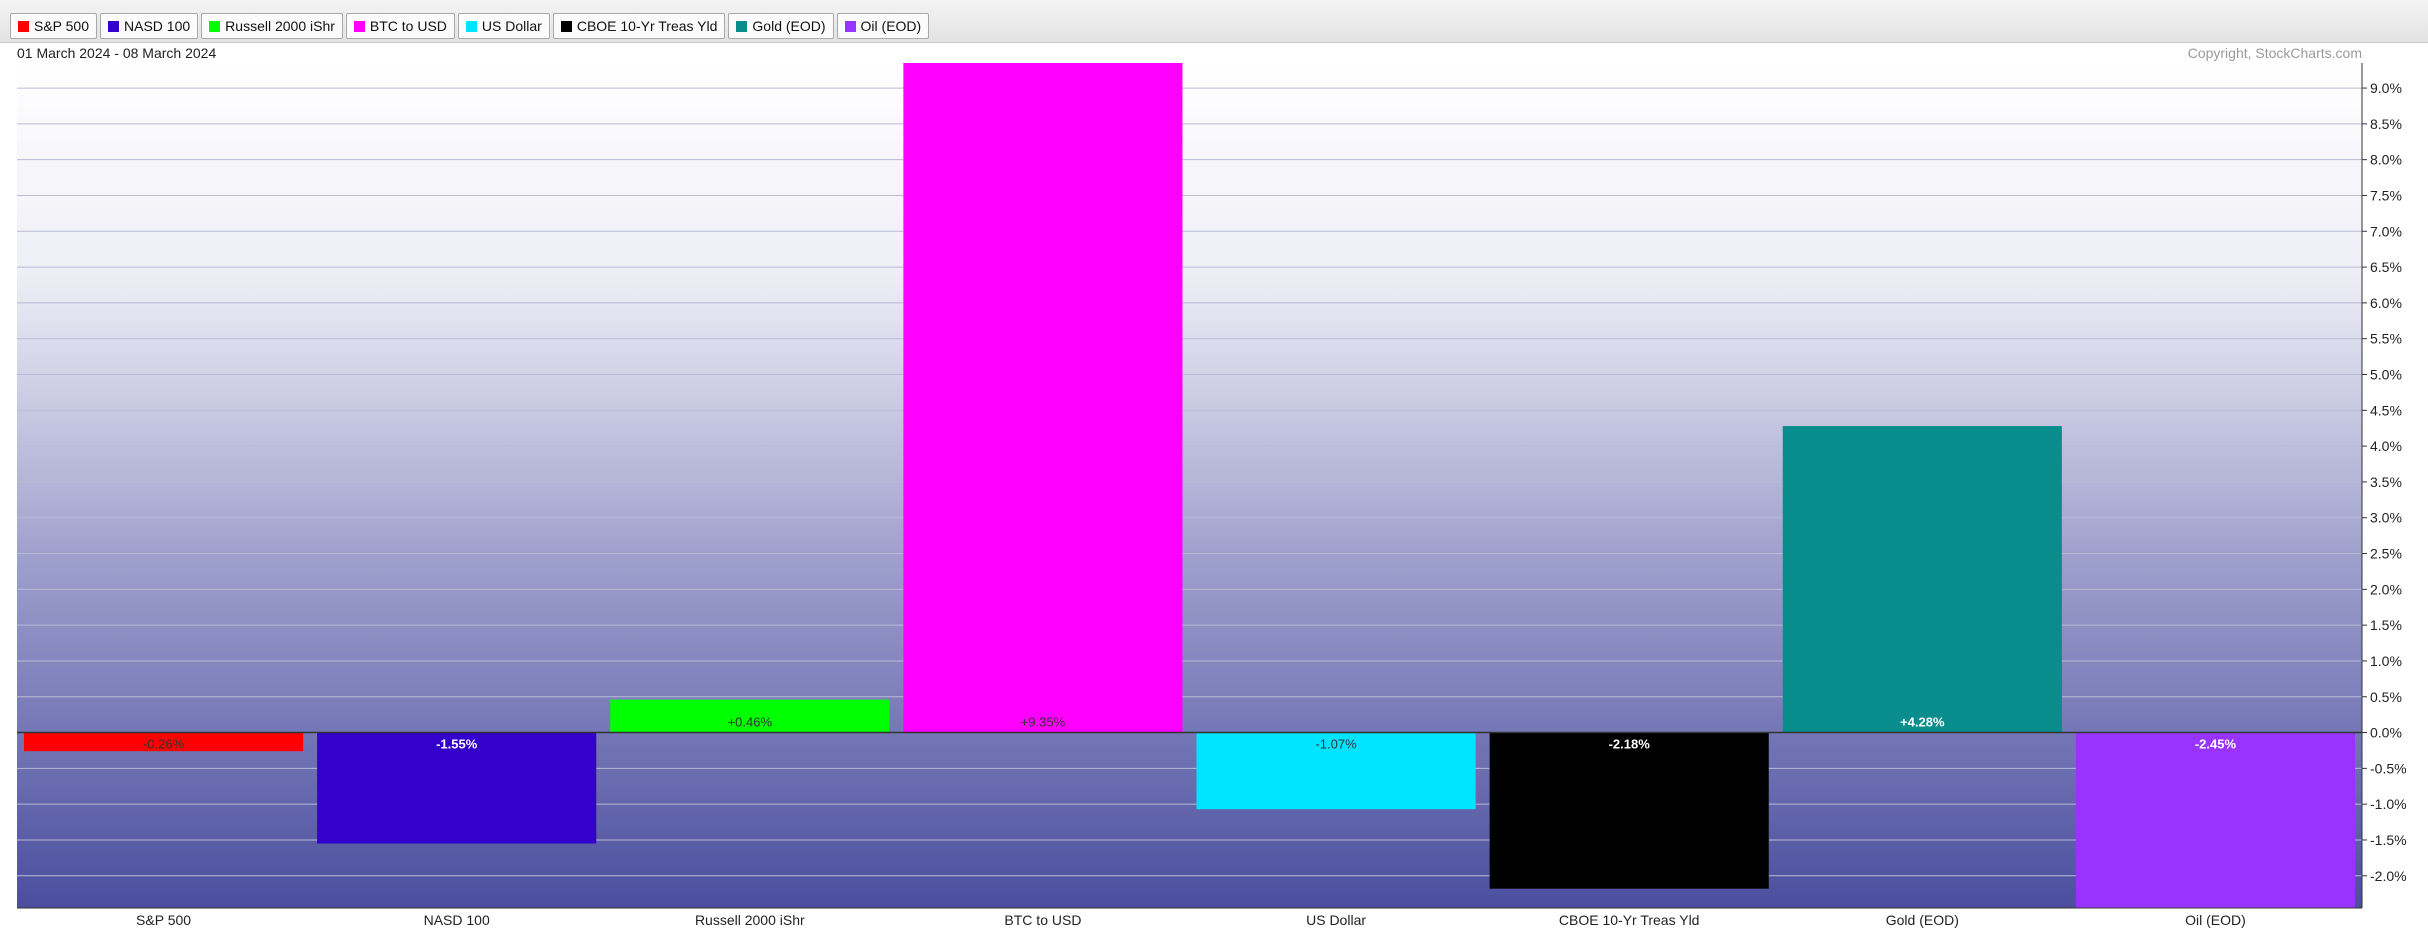  Describe the element at coordinates (891, 26) in the screenshot. I see `legend-label: Oil (EOD)` at that location.